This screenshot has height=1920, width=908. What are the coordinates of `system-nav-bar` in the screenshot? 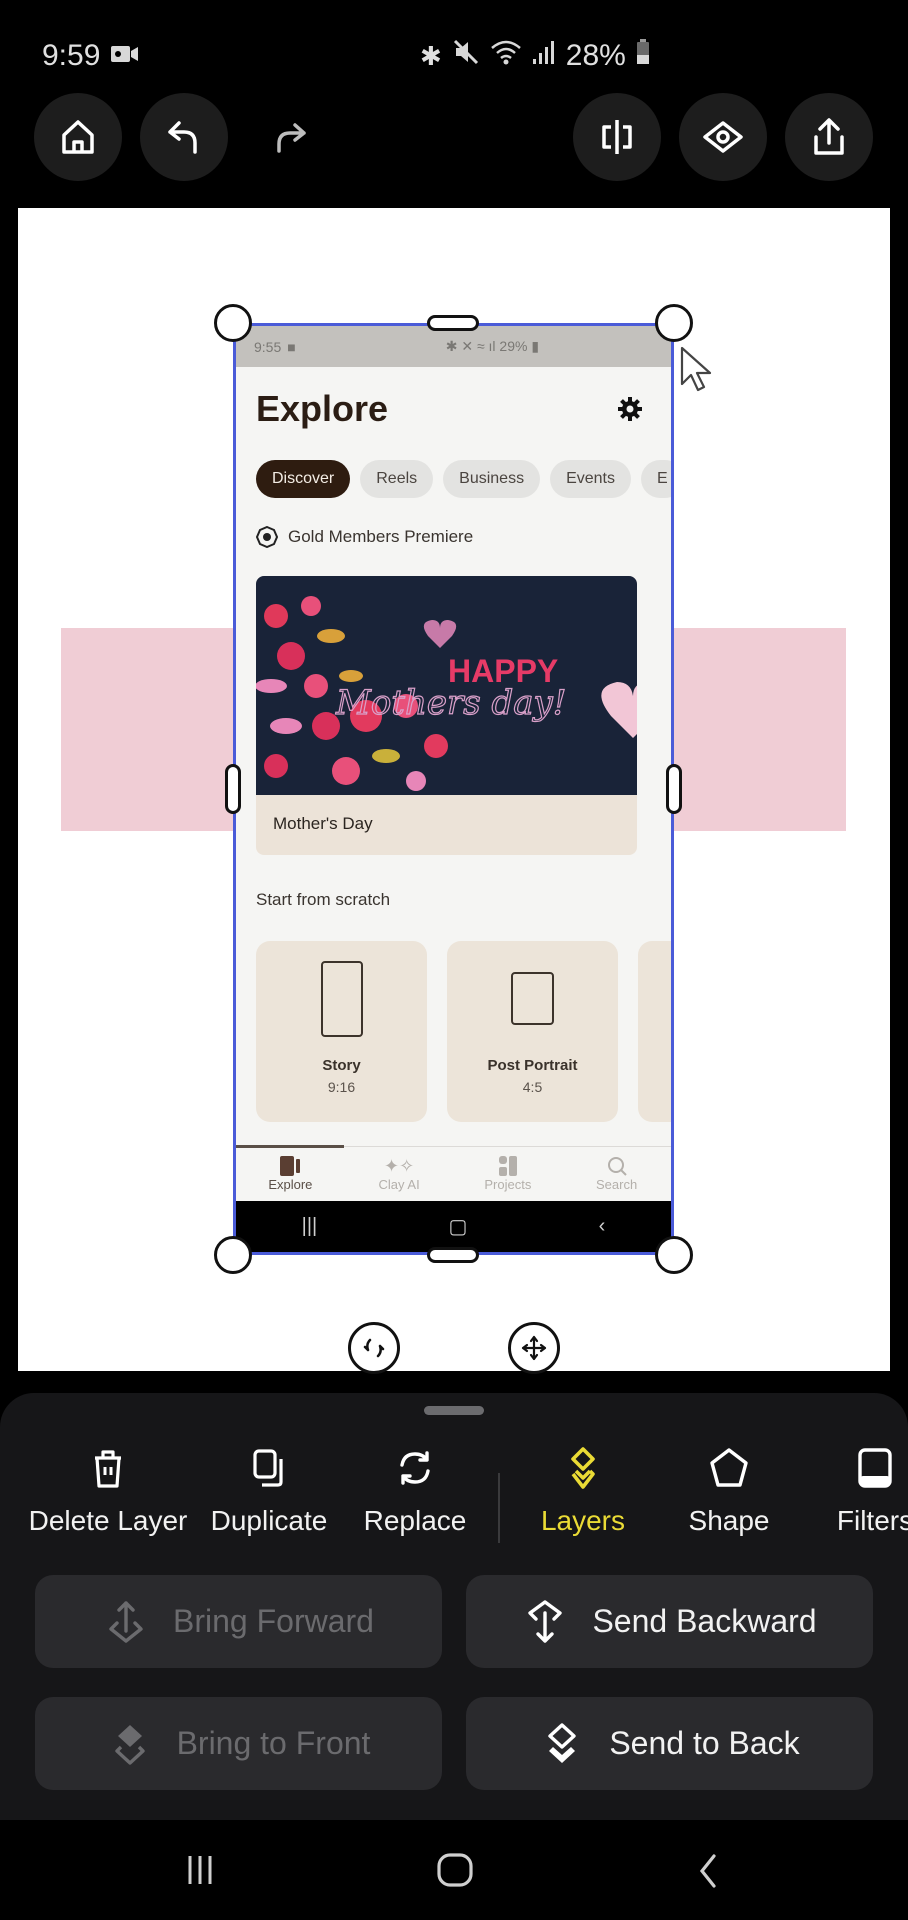 It's located at (454, 1870).